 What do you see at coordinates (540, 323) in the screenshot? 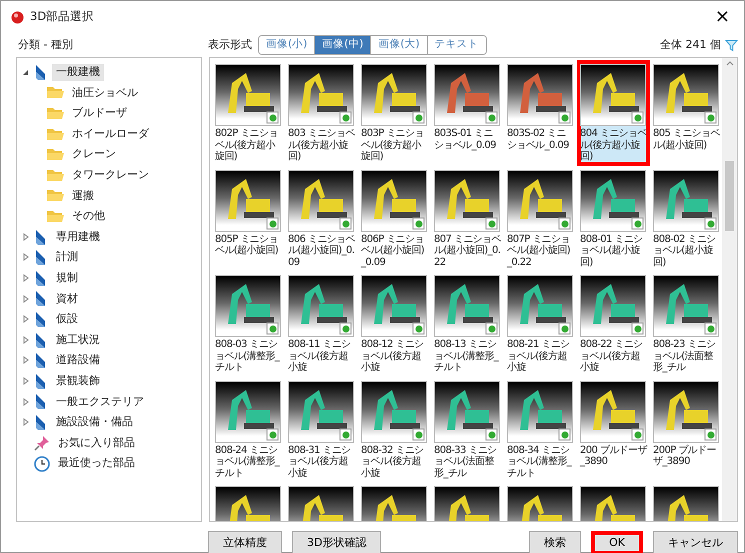
I see `part-tile: 808-21 ミニショベル(後方超小旋` at bounding box center [540, 323].